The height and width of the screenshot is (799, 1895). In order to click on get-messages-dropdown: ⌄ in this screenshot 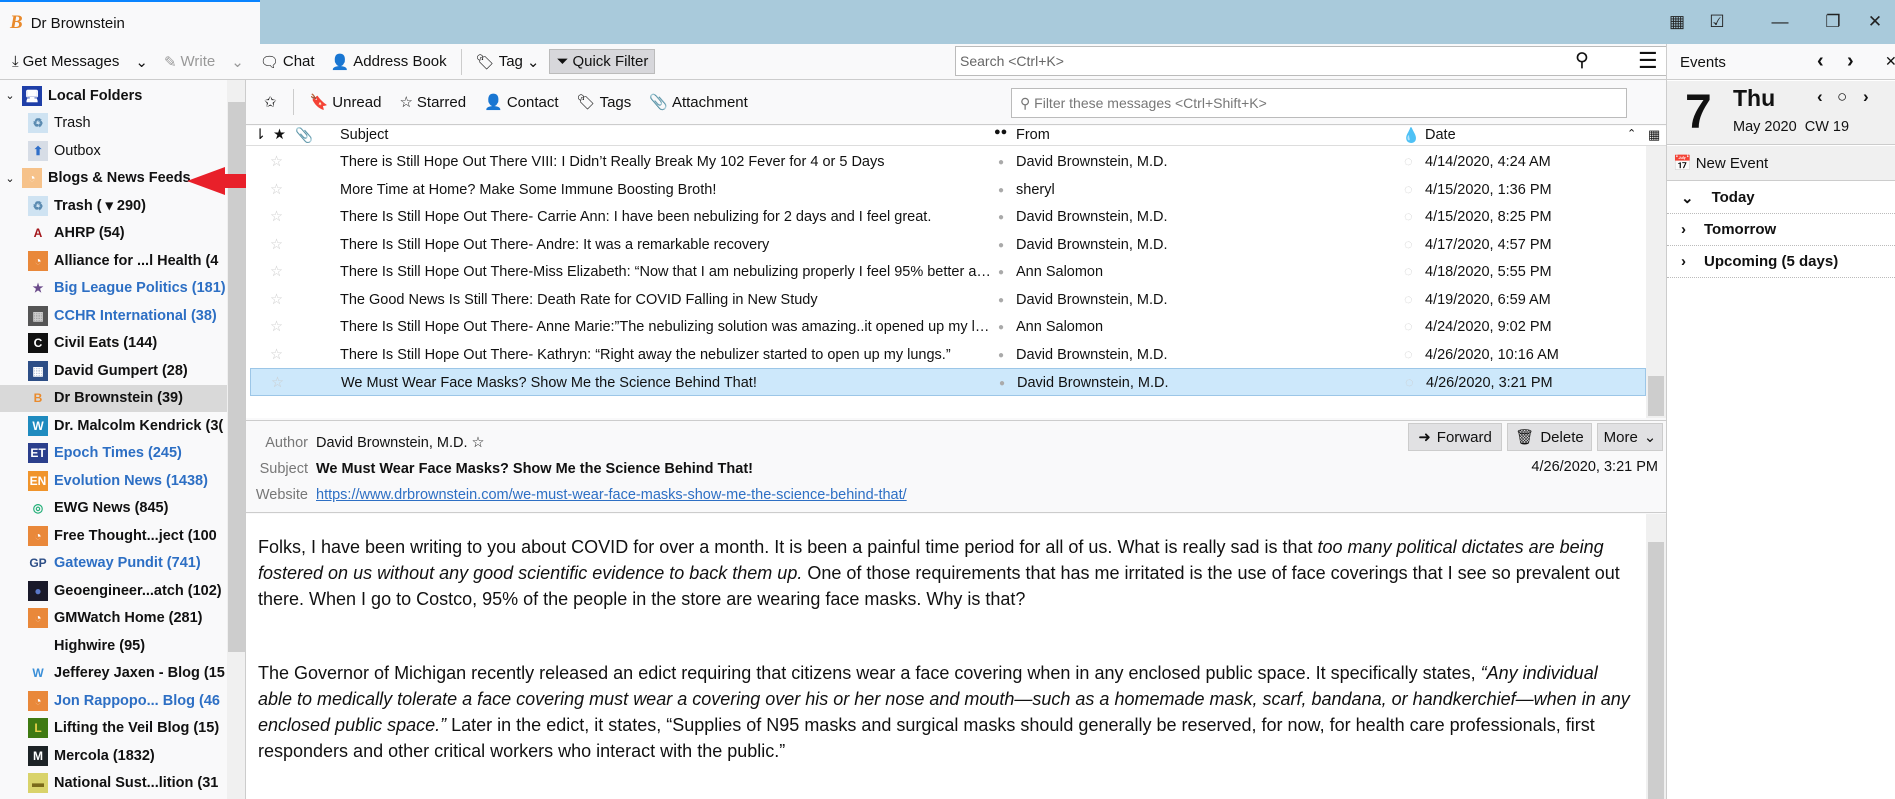, I will do `click(141, 62)`.